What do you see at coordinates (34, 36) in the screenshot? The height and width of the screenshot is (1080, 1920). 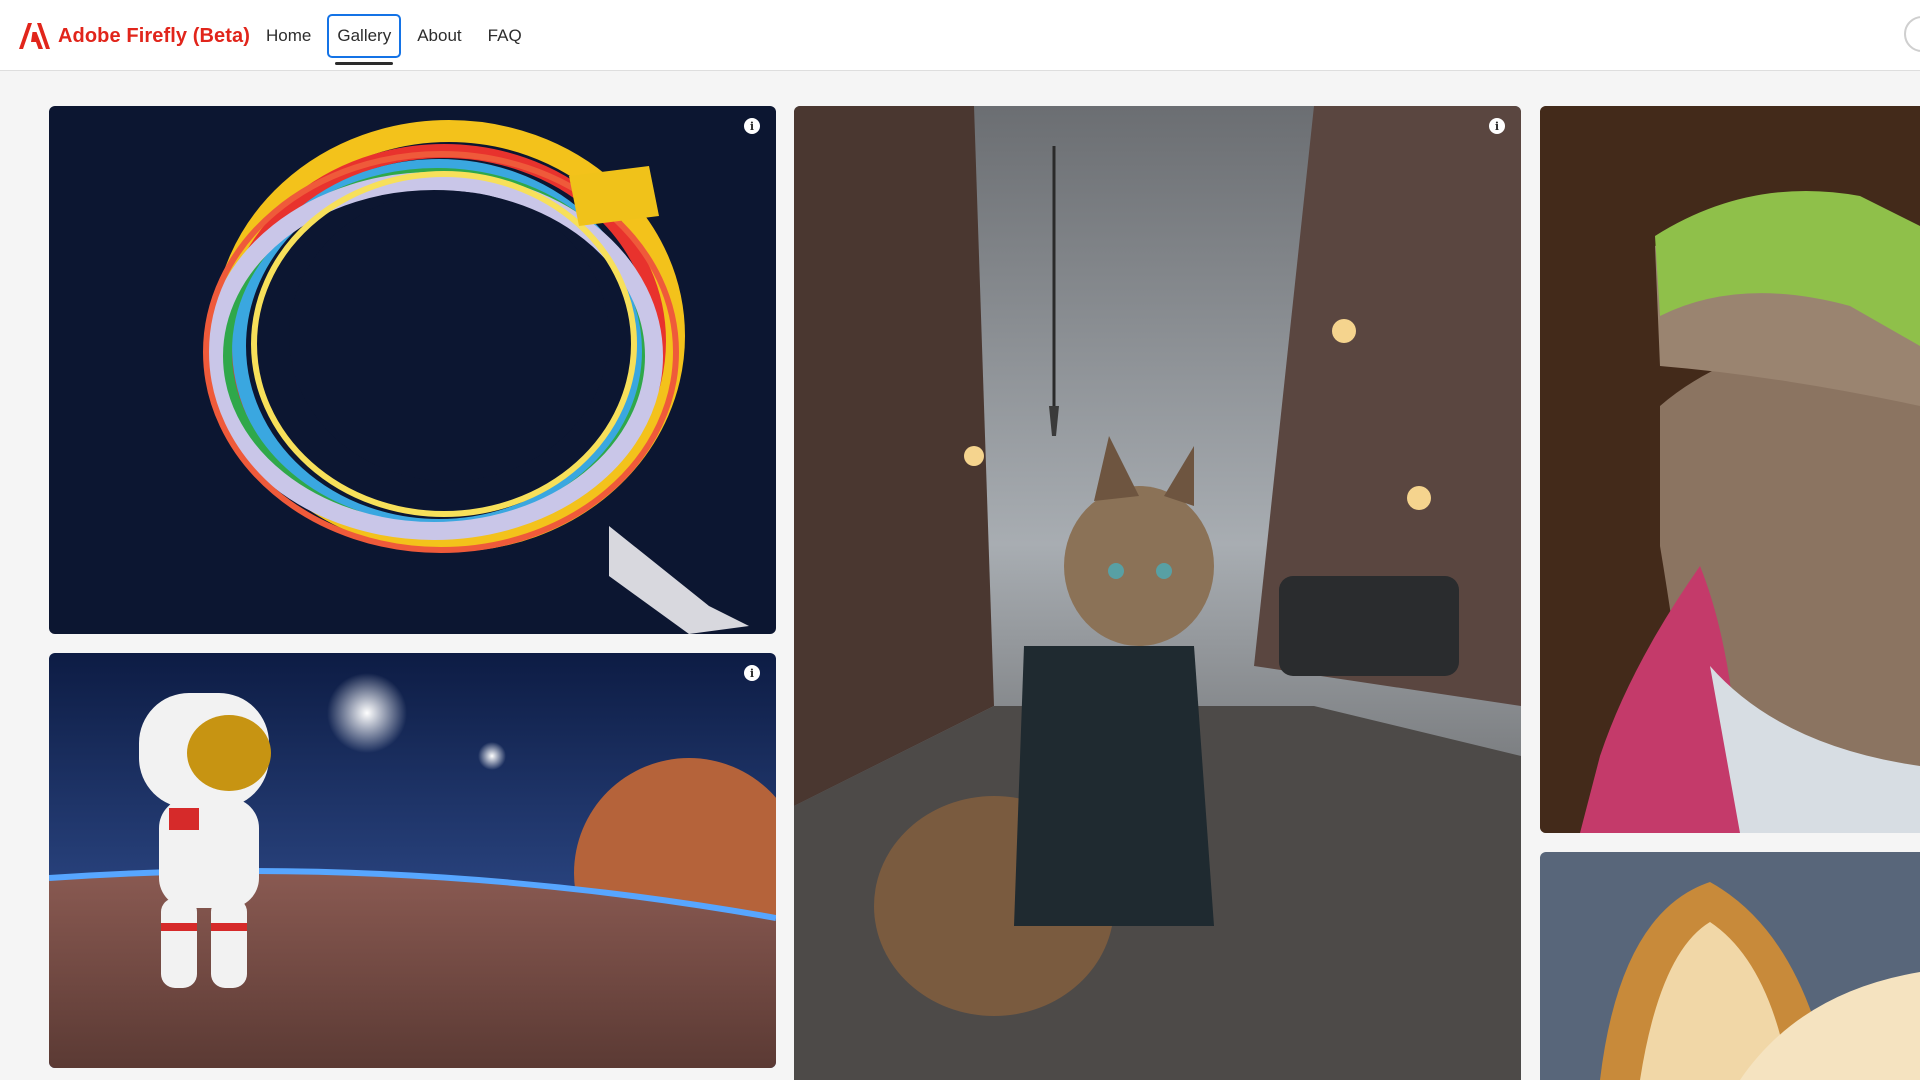 I see `adobe-logo-icon` at bounding box center [34, 36].